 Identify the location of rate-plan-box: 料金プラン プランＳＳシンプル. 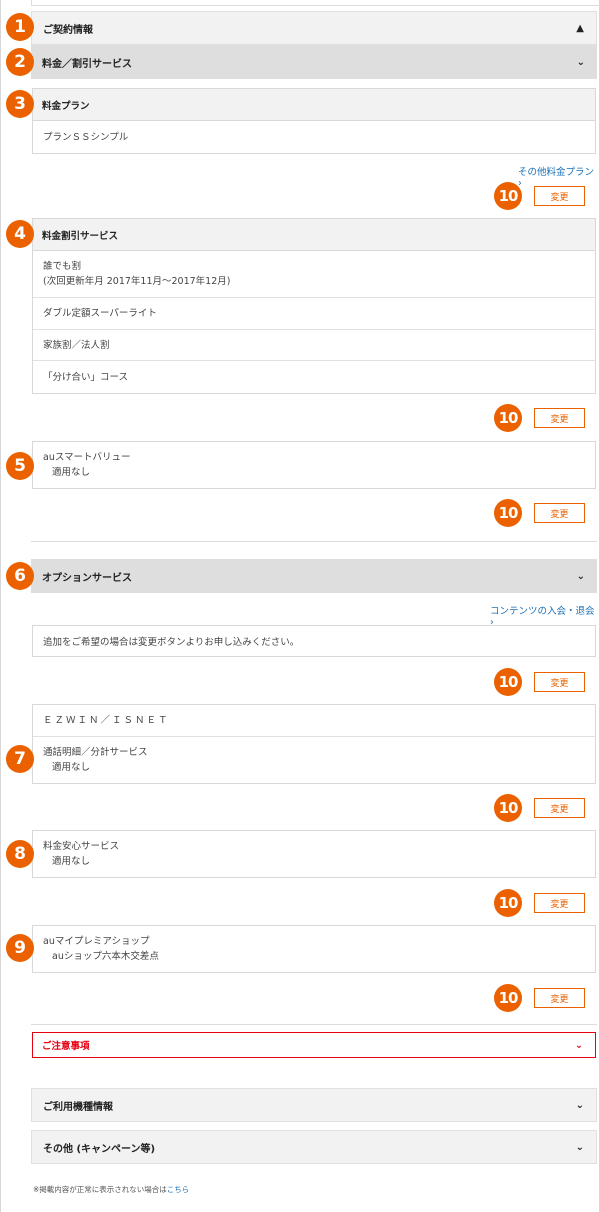
(314, 121).